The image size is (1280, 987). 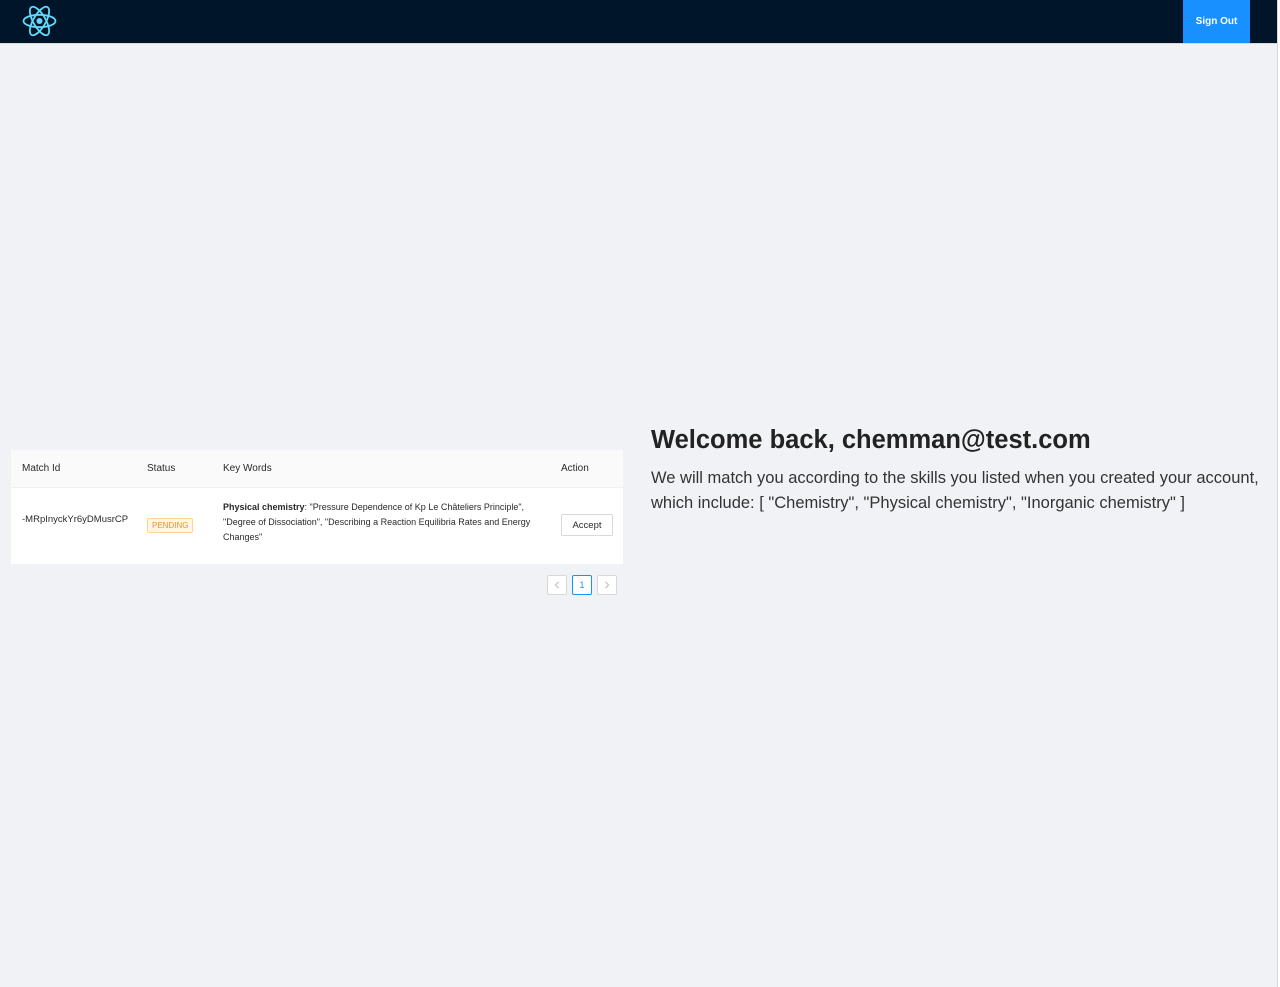 What do you see at coordinates (607, 585) in the screenshot?
I see `chevron-right-icon` at bounding box center [607, 585].